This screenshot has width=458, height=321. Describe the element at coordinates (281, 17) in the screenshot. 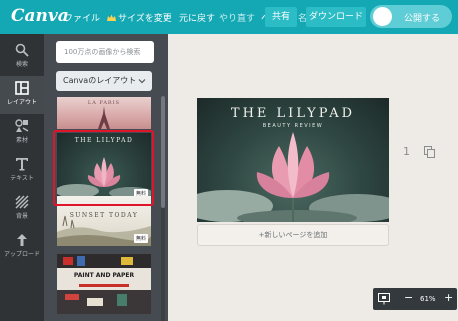

I see `share-button: 共有` at that location.